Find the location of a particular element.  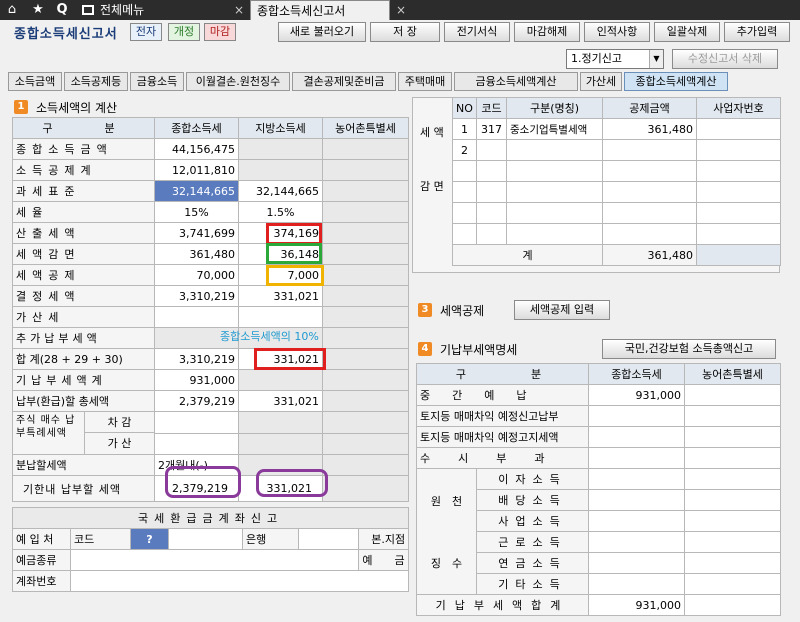

income-tax-cell: 70,000 is located at coordinates (196, 275).